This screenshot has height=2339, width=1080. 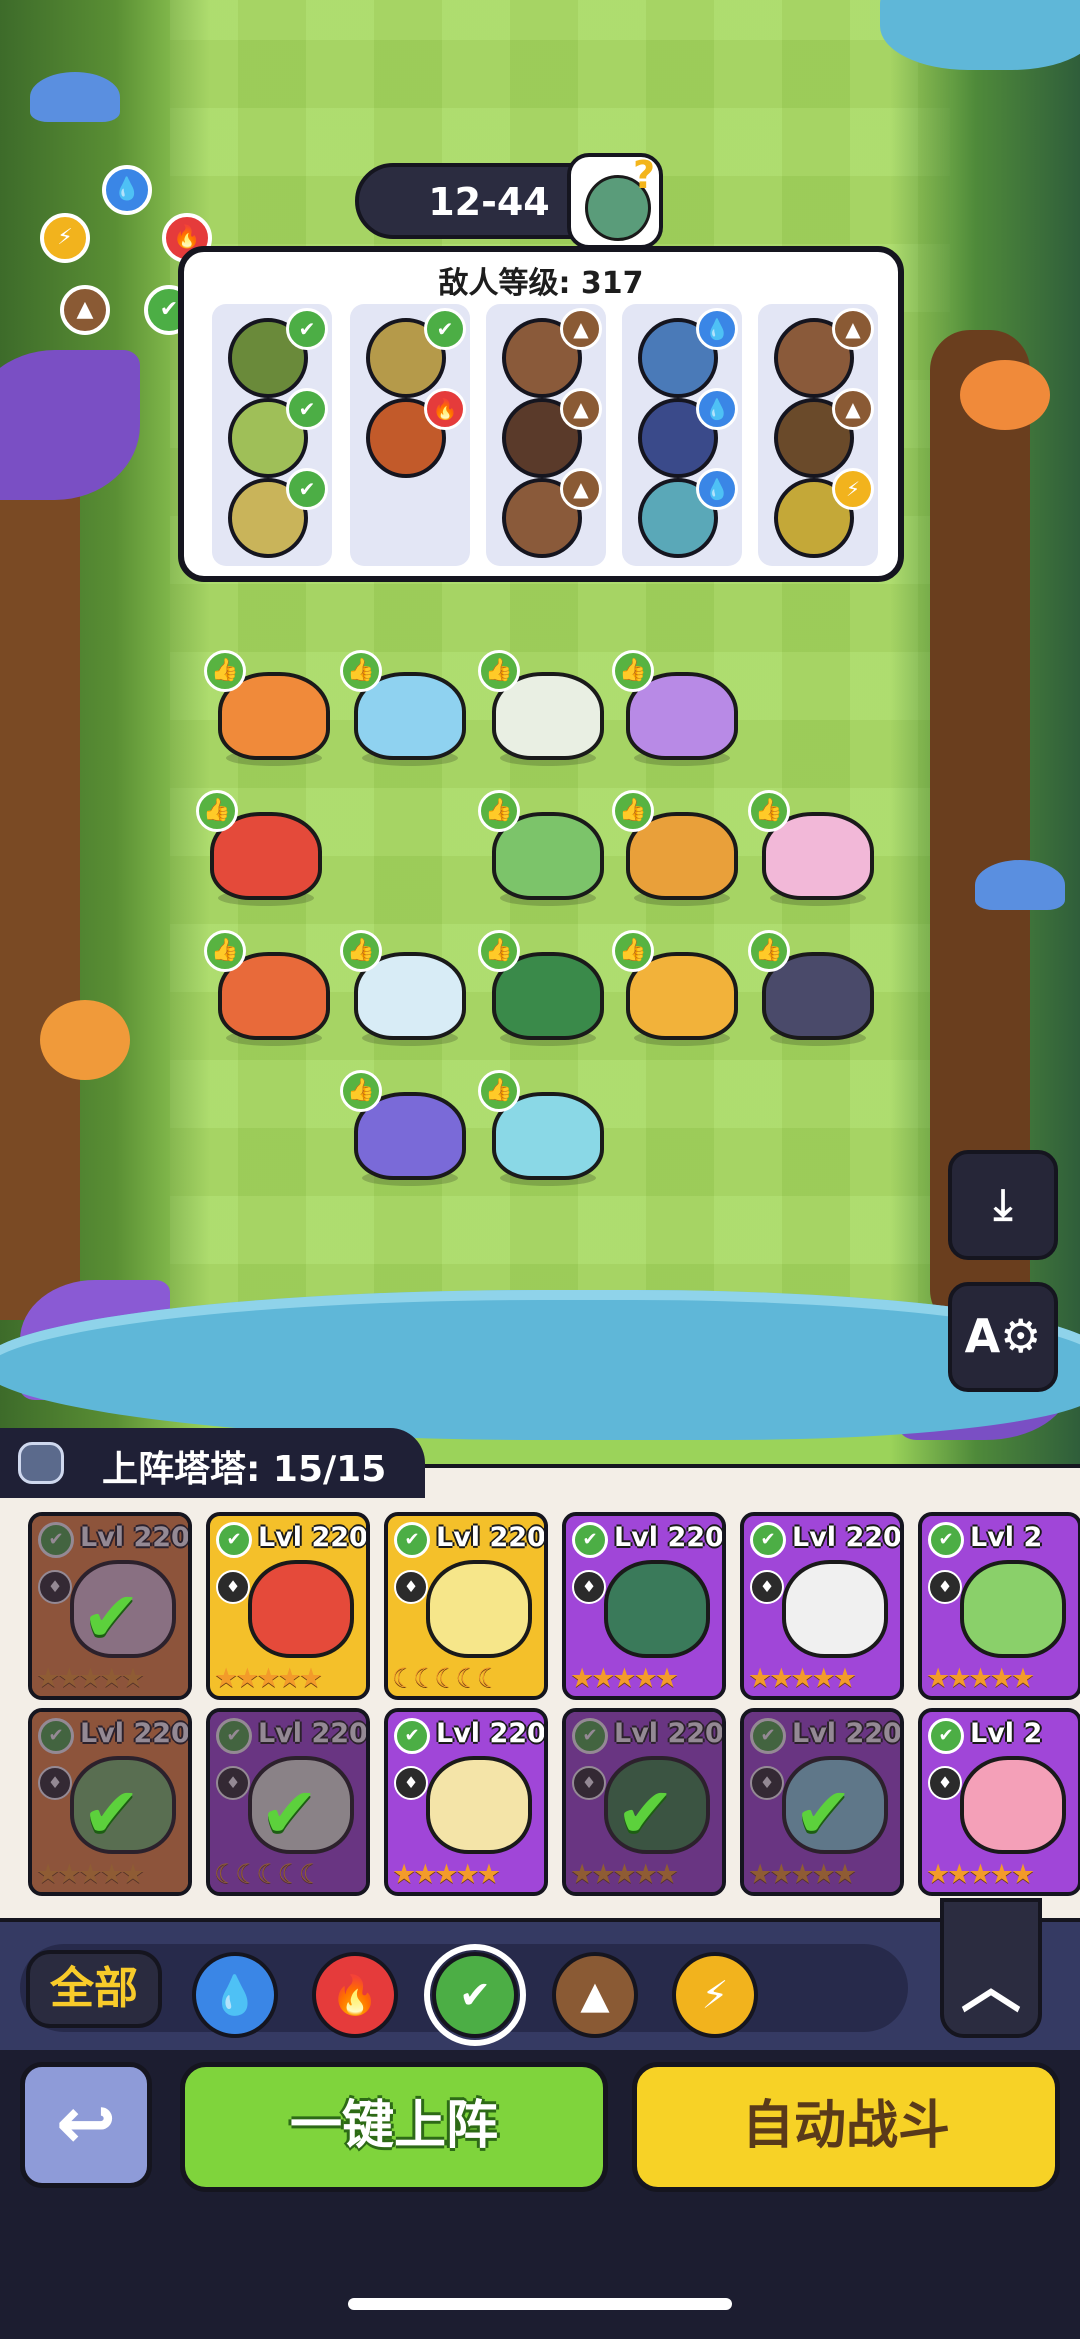 I want to click on pet-level: Lvl 2, so click(x=1006, y=1733).